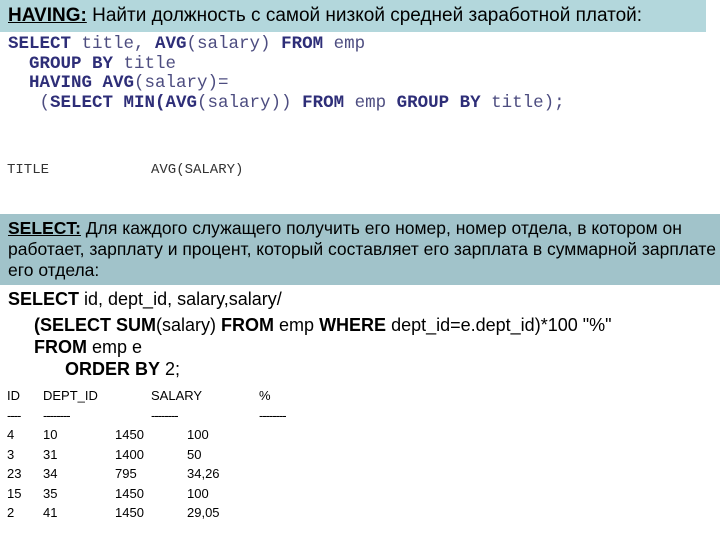  Describe the element at coordinates (50, 434) in the screenshot. I see `cell-dept-id: 10` at that location.